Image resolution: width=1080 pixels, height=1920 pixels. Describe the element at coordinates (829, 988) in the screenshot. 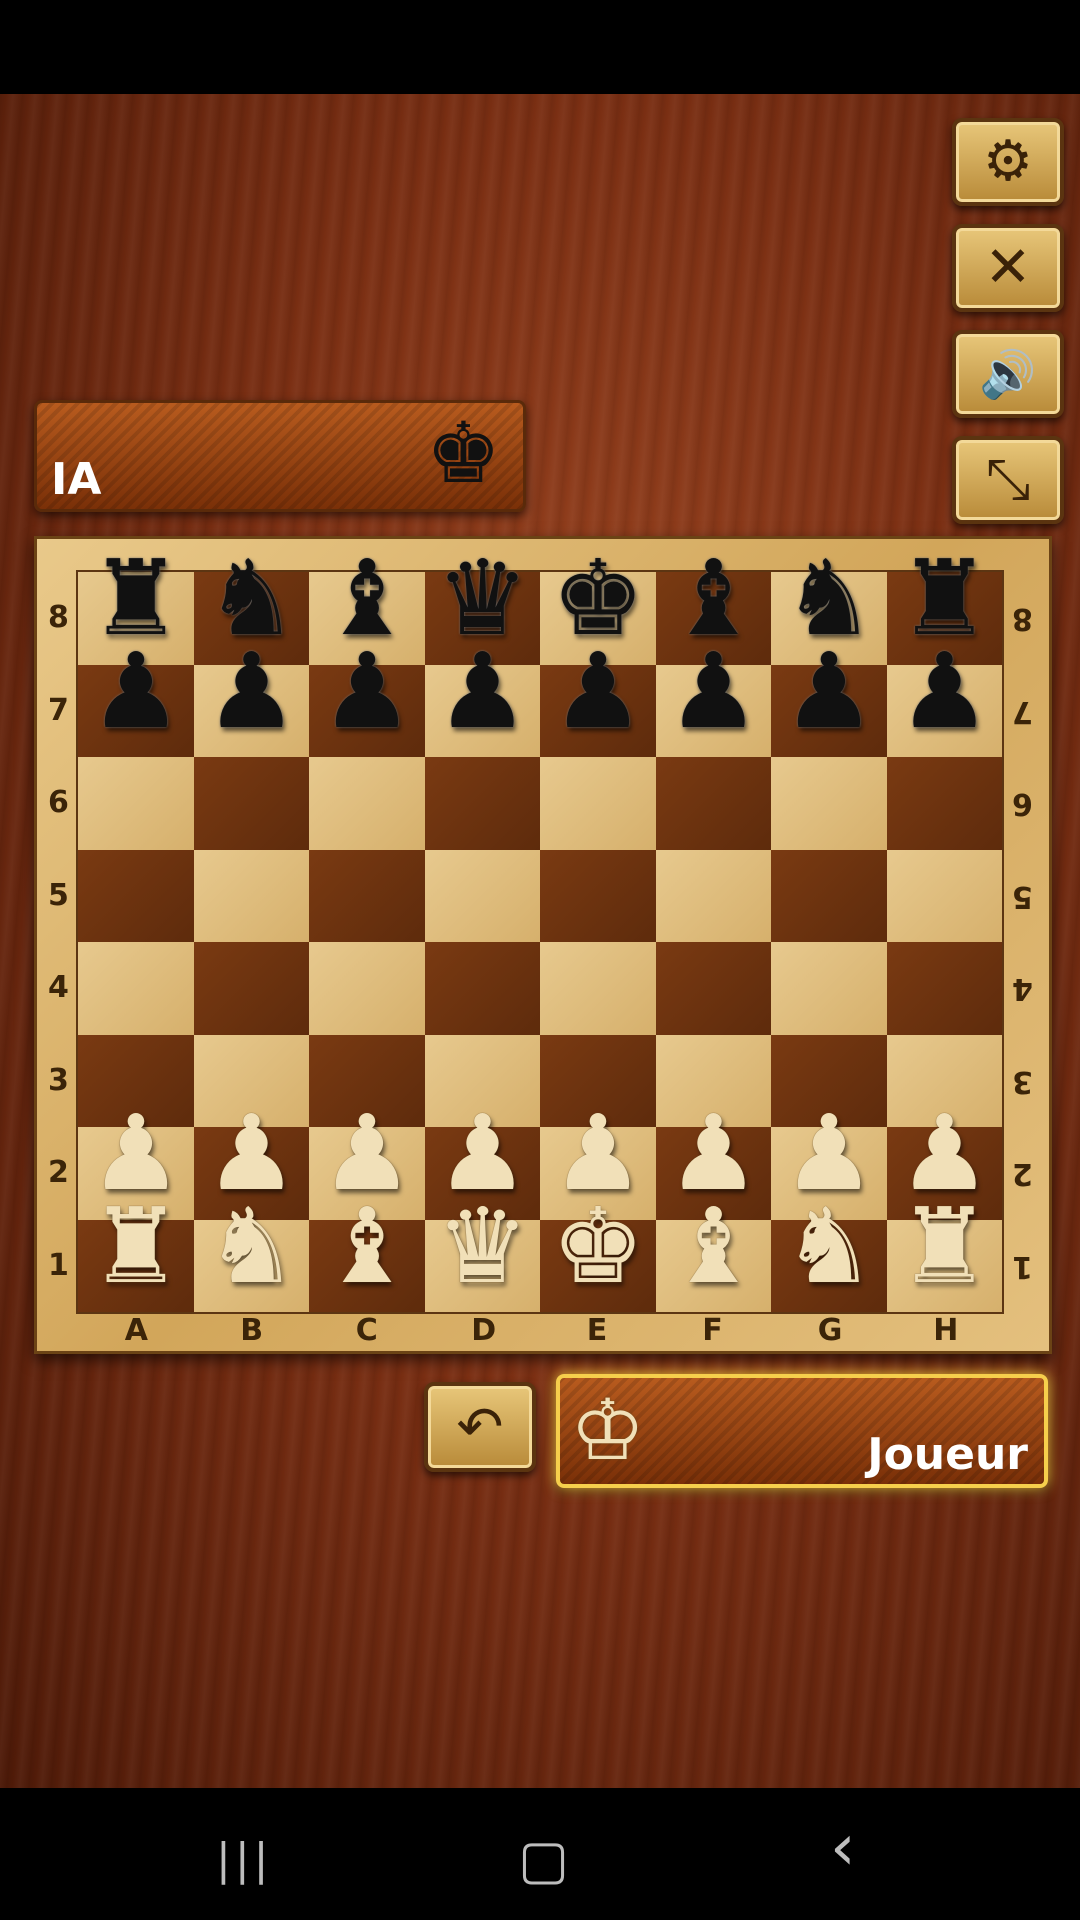

I see `square-g4` at that location.